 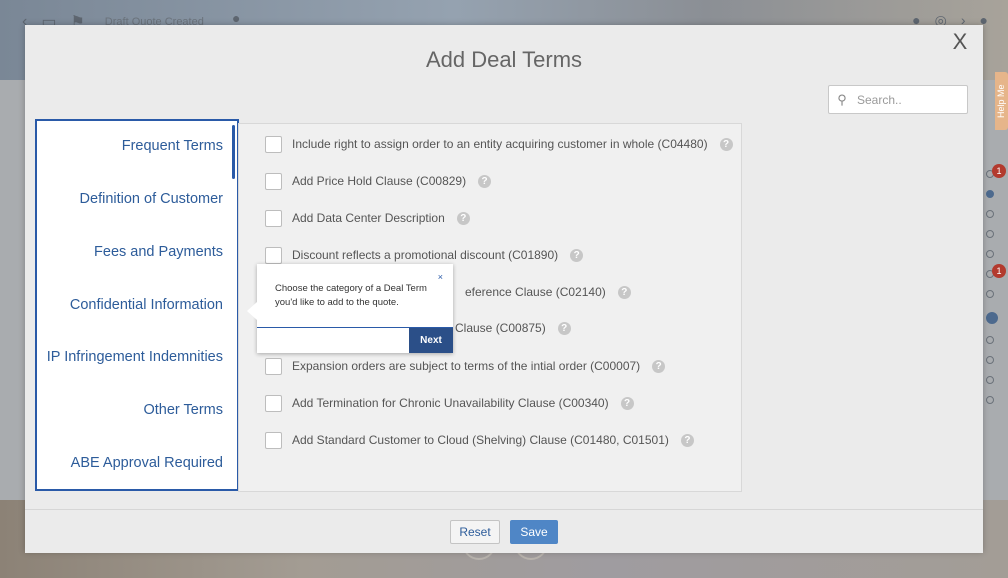 What do you see at coordinates (997, 300) in the screenshot?
I see `right-rail: 1 1` at bounding box center [997, 300].